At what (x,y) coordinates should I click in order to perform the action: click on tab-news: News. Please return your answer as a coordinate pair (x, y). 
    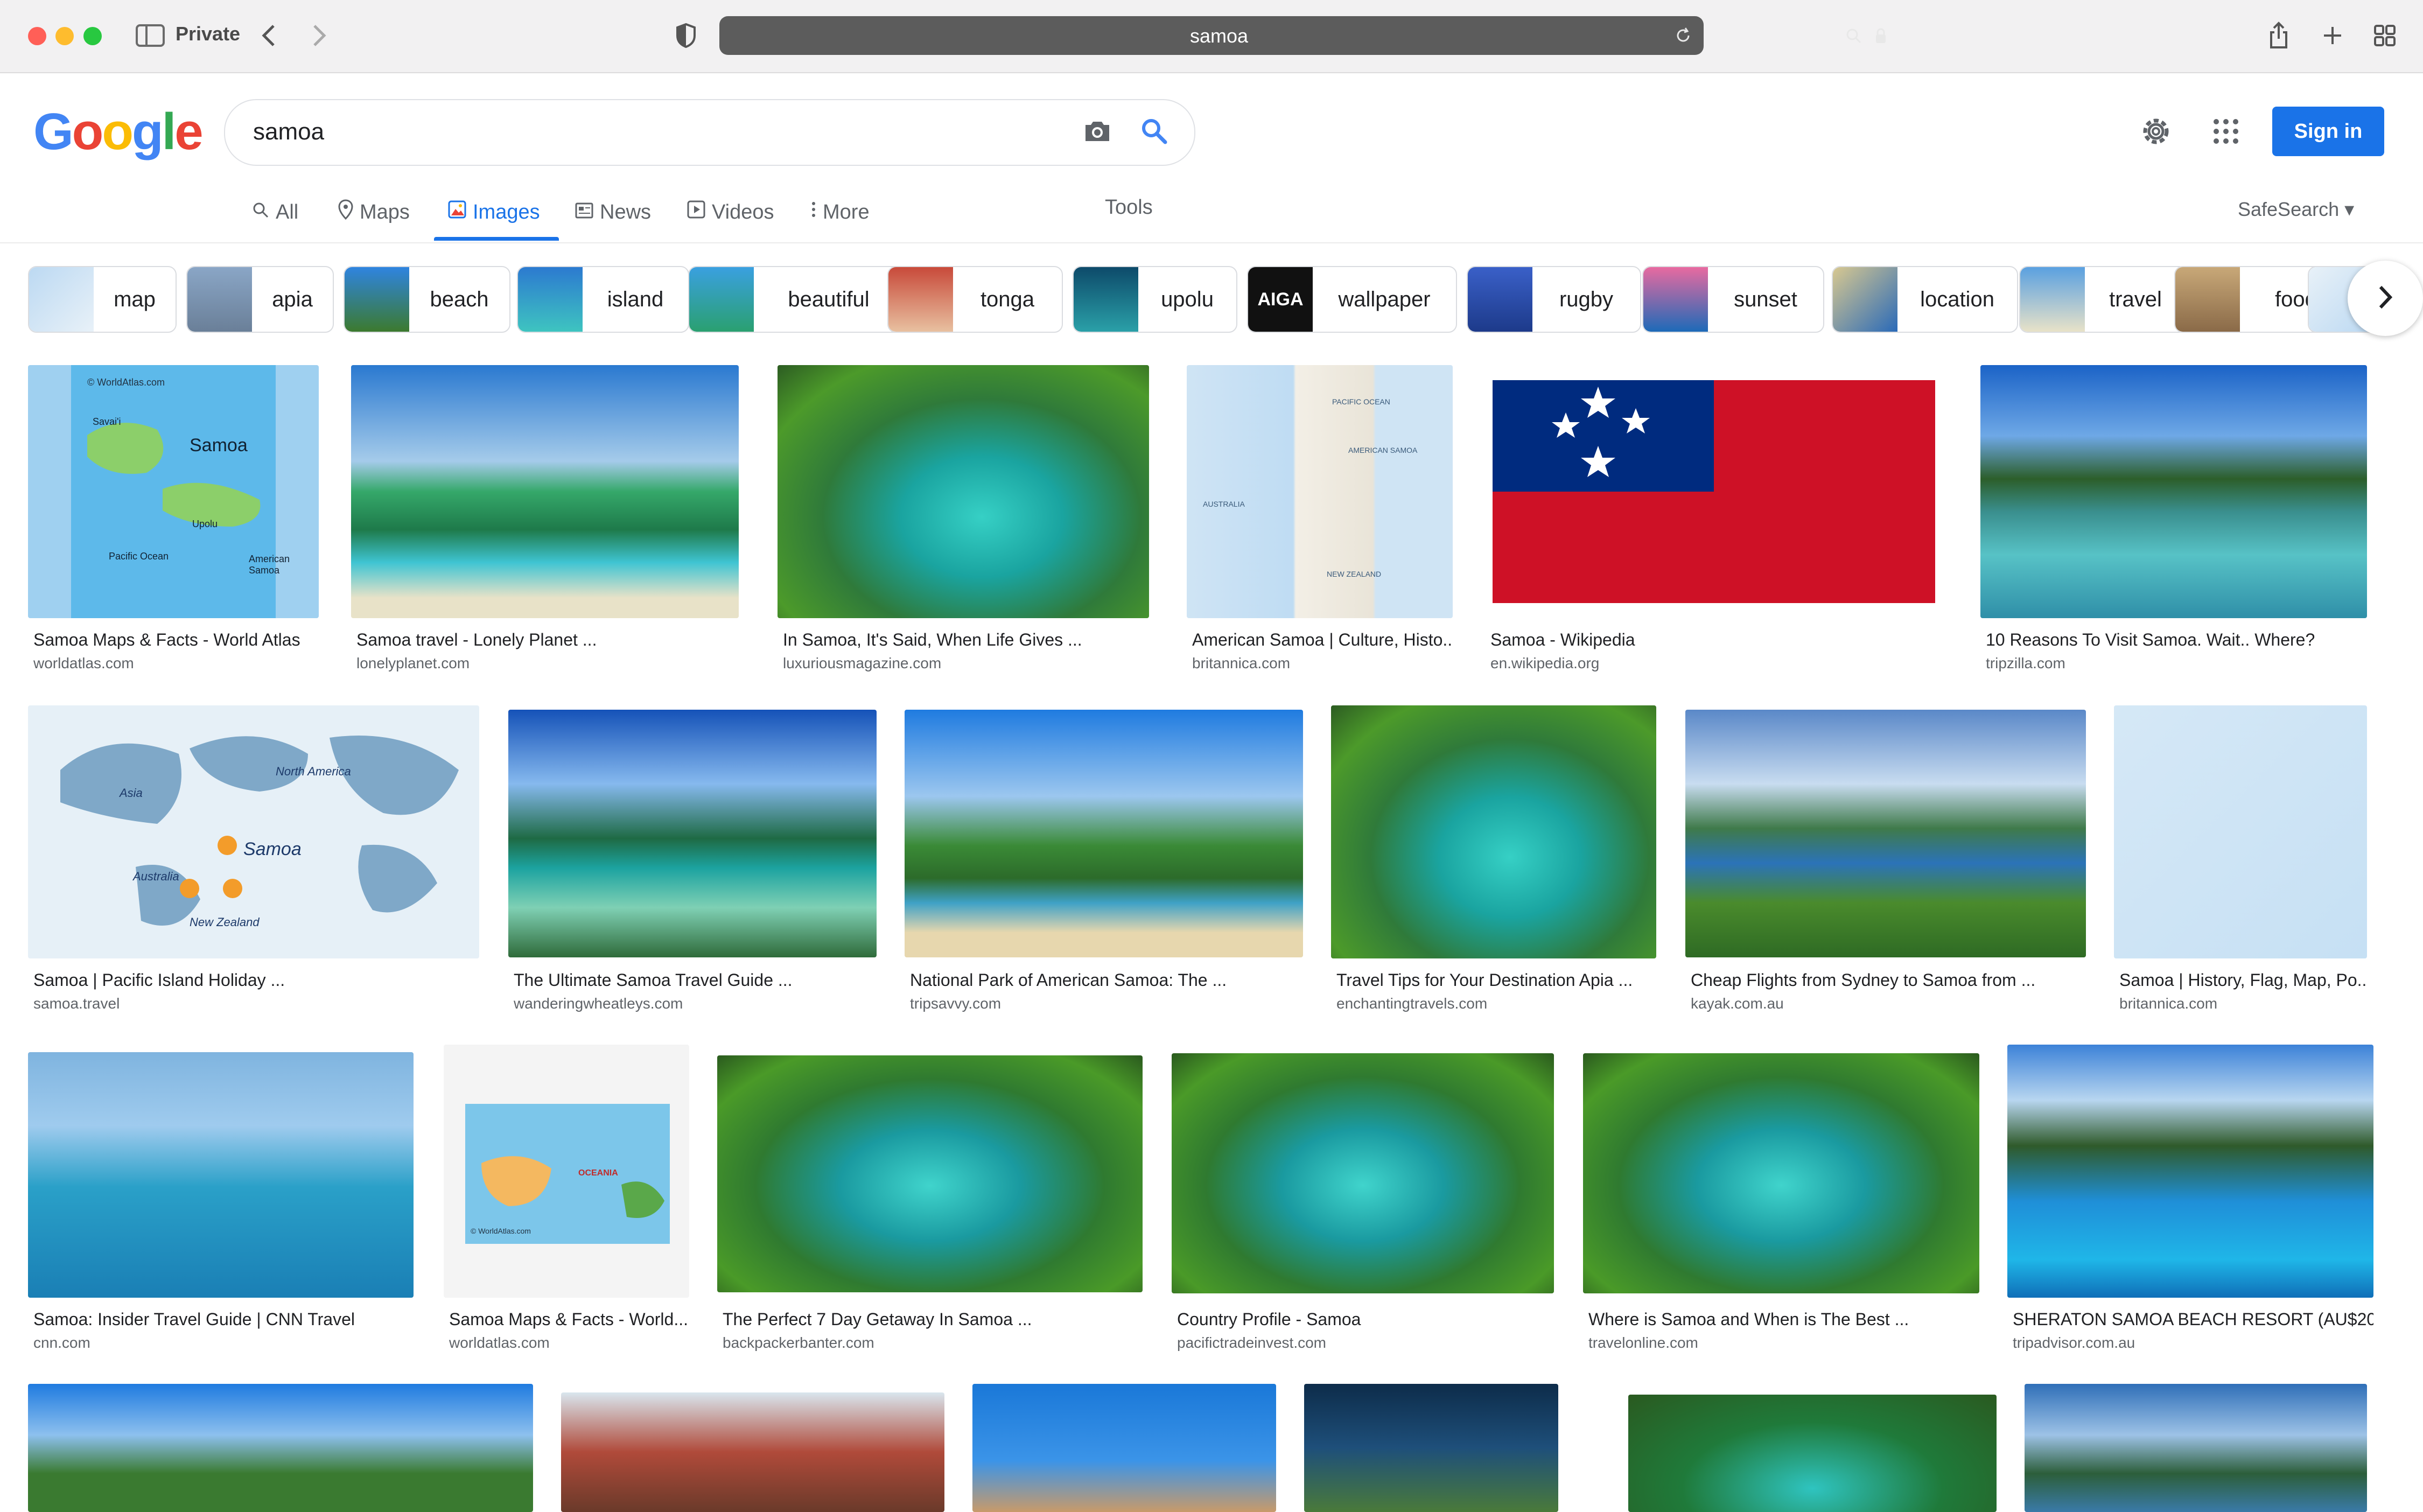
    Looking at the image, I should click on (613, 212).